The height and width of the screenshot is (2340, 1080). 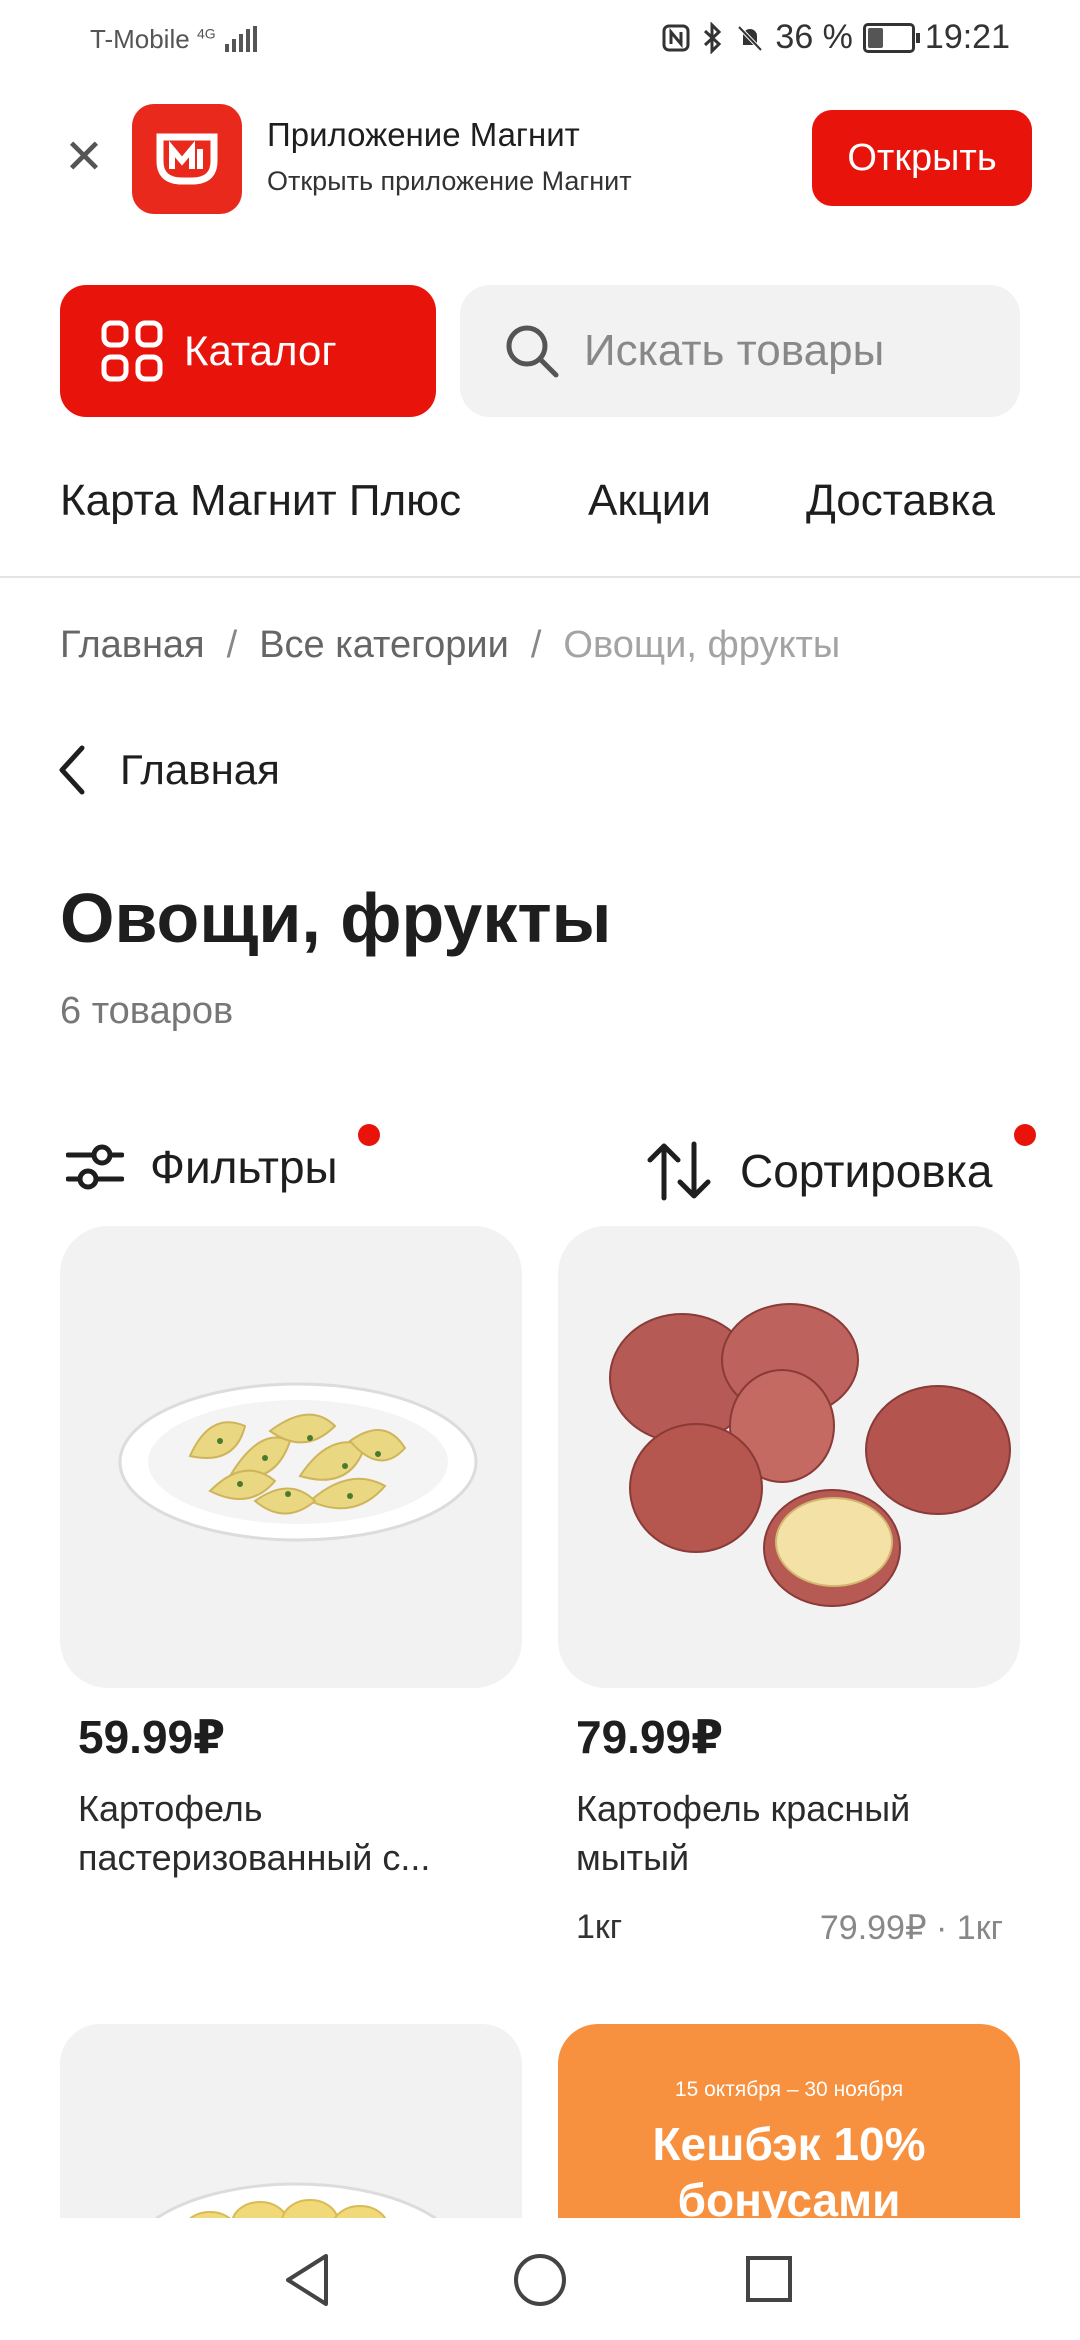 I want to click on search-placeholder: Искать товары, so click(x=734, y=350).